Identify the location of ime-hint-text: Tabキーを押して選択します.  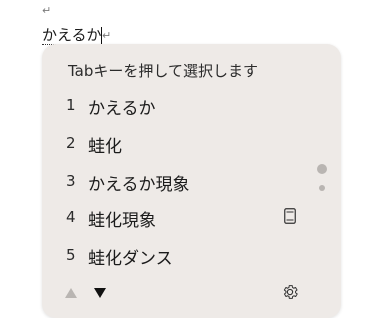
(163, 71).